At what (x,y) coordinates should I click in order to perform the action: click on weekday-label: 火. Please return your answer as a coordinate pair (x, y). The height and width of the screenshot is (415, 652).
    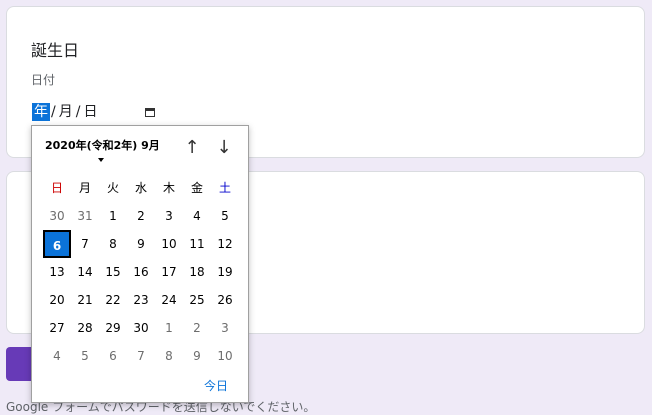
    Looking at the image, I should click on (112, 188).